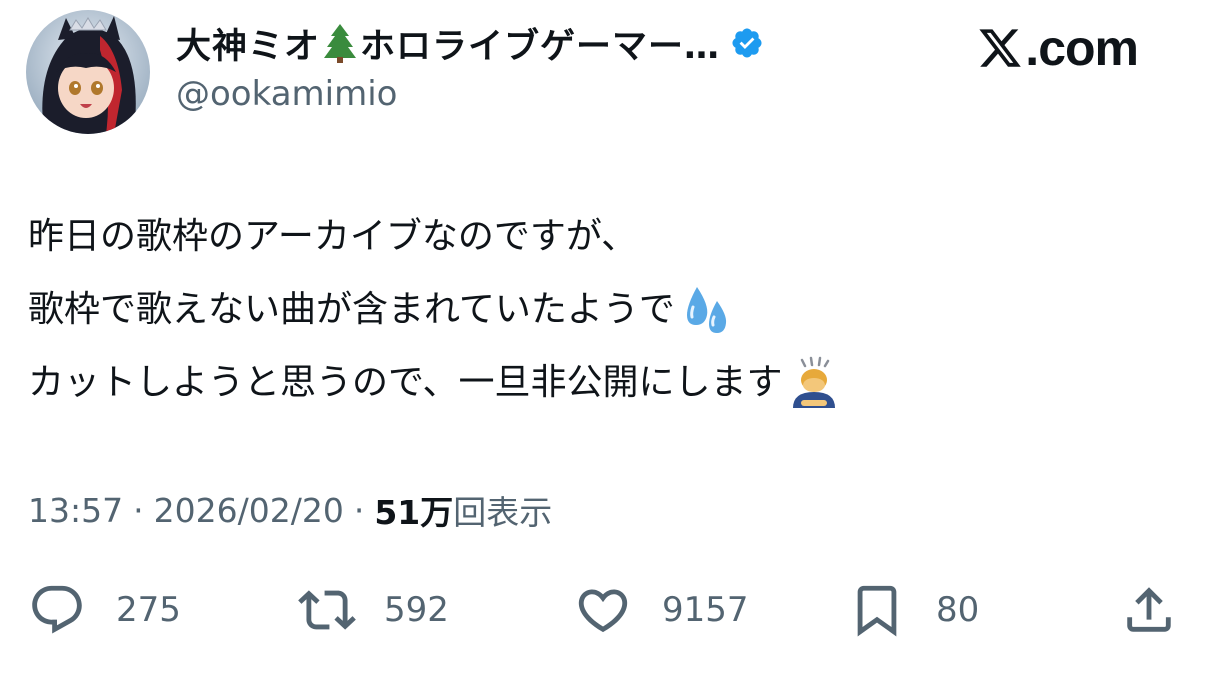 The height and width of the screenshot is (676, 1206). What do you see at coordinates (286, 94) in the screenshot?
I see `author-handle: @ookamimio` at bounding box center [286, 94].